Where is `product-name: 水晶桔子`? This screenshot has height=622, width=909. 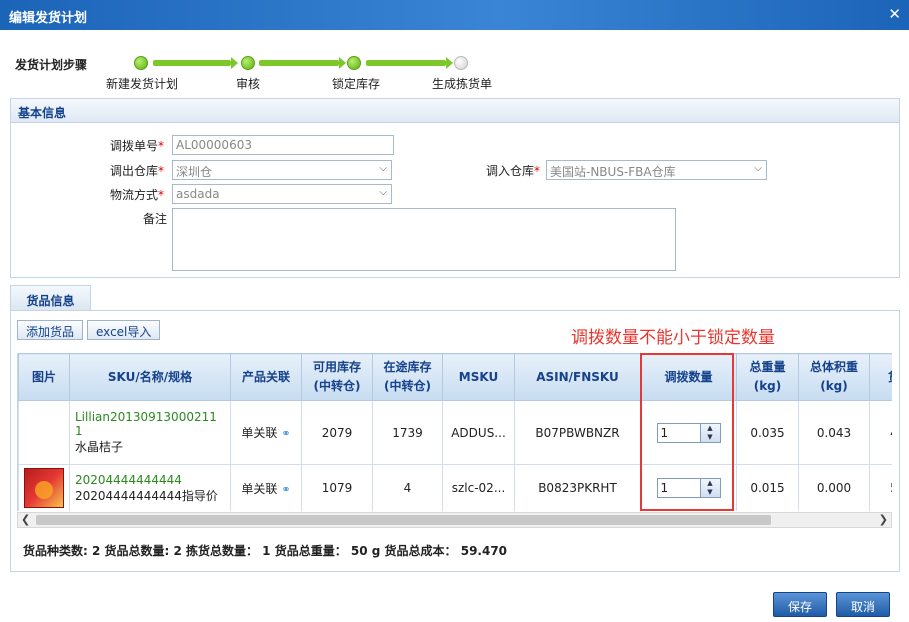
product-name: 水晶桔子 is located at coordinates (99, 447).